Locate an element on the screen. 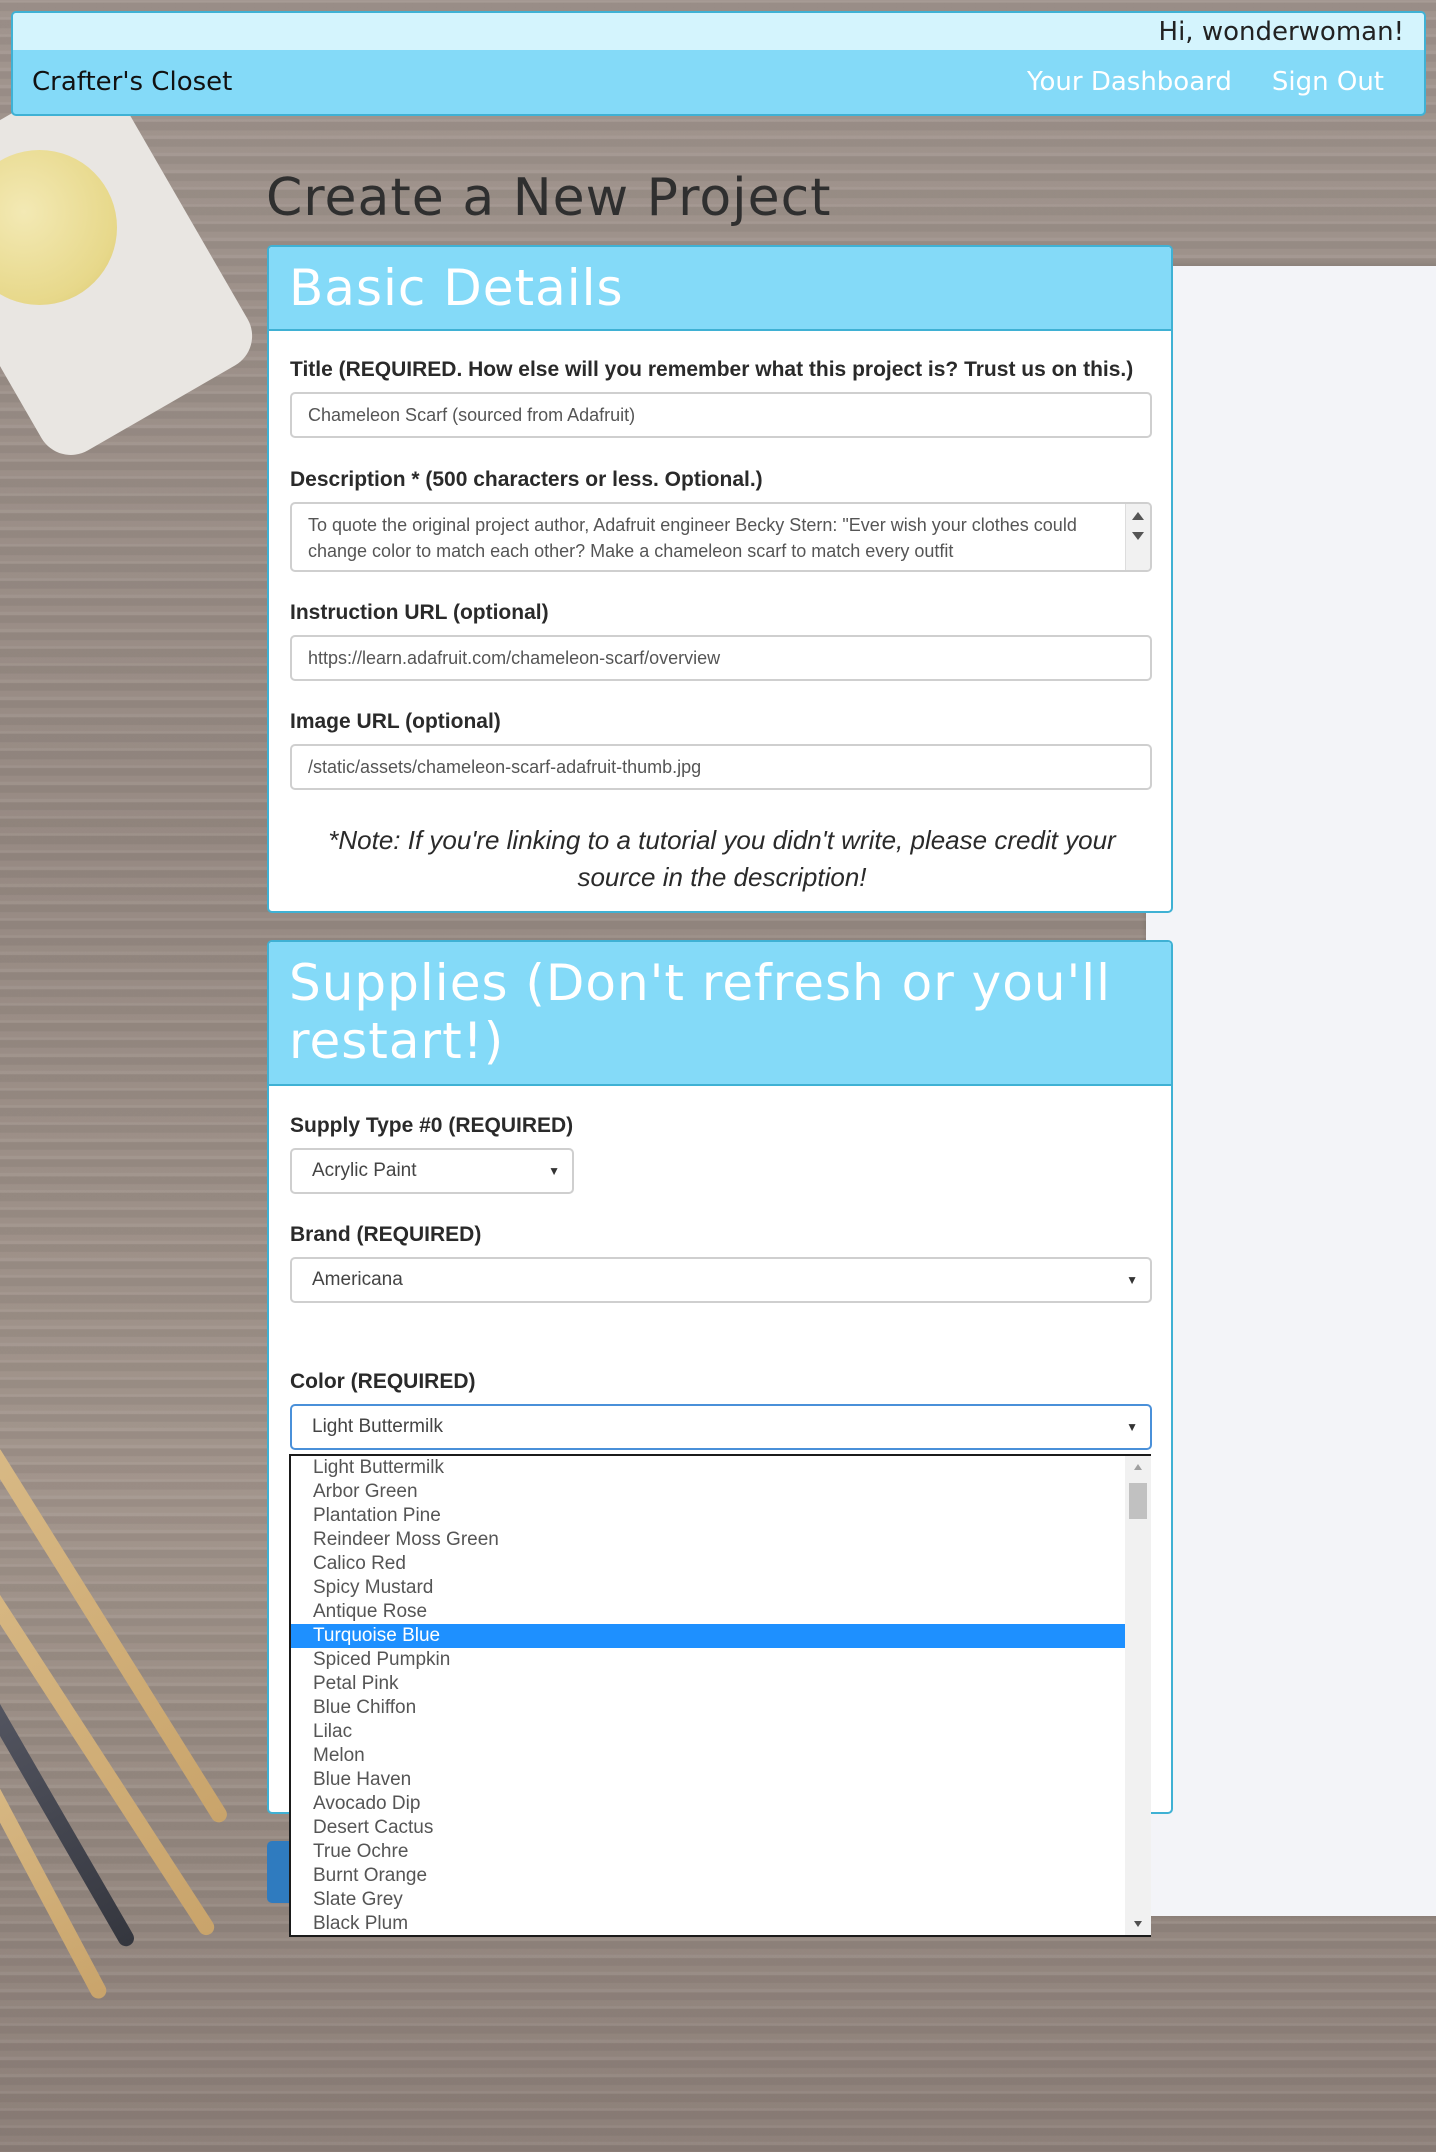  color-option: Slate Grey is located at coordinates (708, 1900).